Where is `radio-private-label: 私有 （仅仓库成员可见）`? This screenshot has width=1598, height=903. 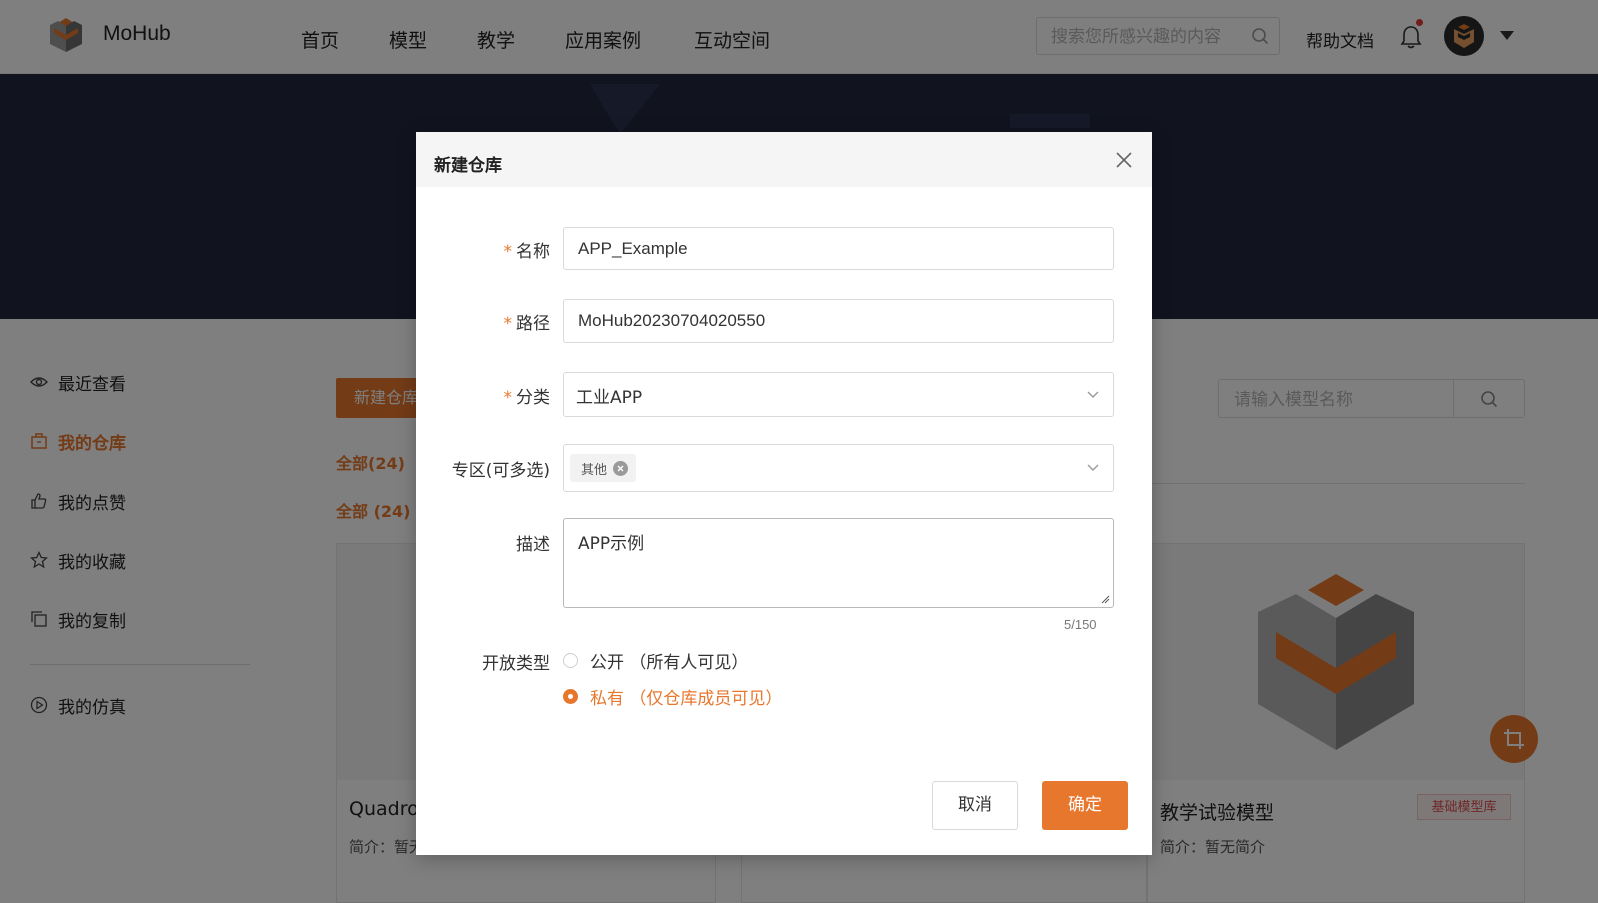
radio-private-label: 私有 （仅仓库成员可见） is located at coordinates (686, 699).